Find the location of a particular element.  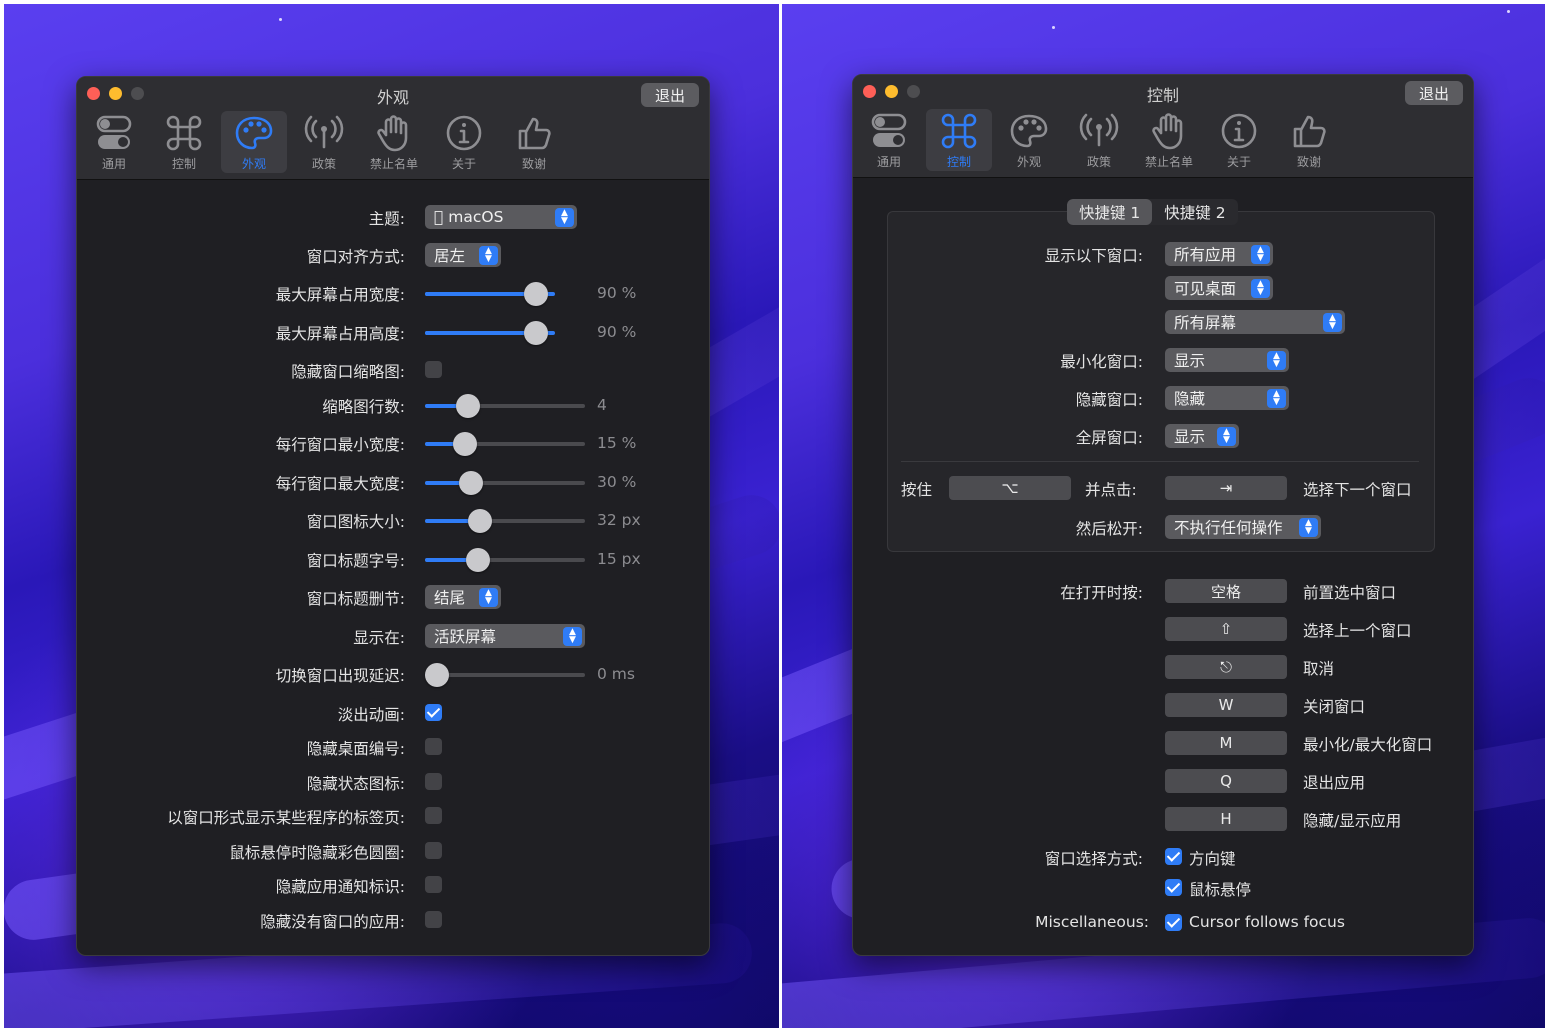

fullscreen-popup: 显示 ▲ ▼ is located at coordinates (1202, 436).